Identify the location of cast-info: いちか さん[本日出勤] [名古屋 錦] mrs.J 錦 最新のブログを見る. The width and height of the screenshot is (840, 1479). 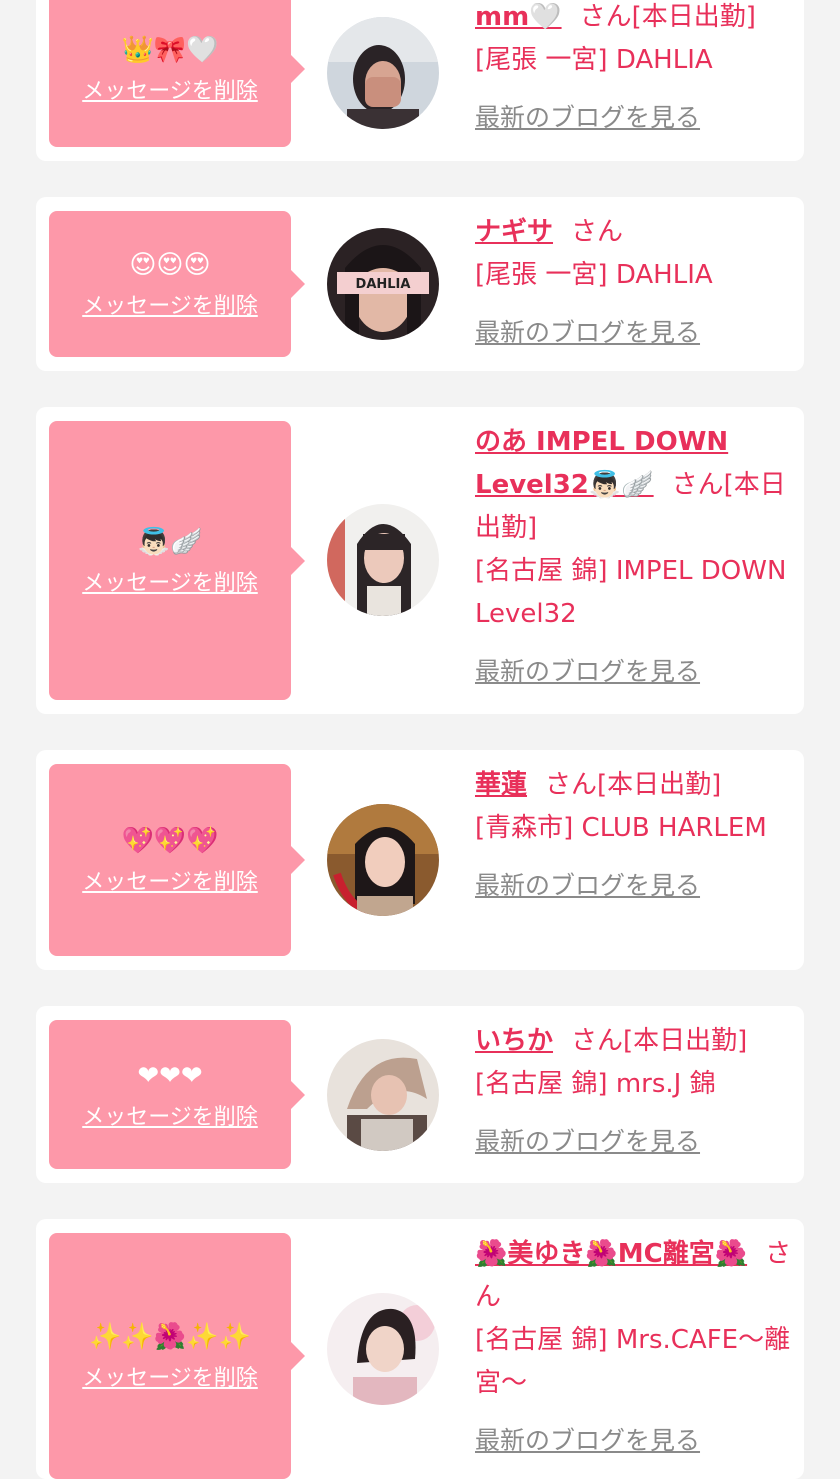
(635, 1092).